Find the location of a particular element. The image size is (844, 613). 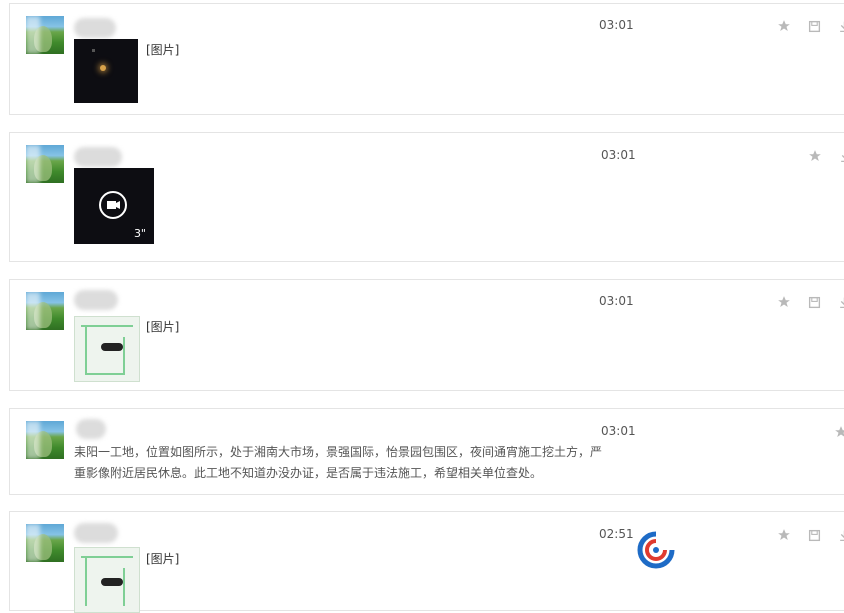

video-thumbnail: 3" is located at coordinates (114, 206).